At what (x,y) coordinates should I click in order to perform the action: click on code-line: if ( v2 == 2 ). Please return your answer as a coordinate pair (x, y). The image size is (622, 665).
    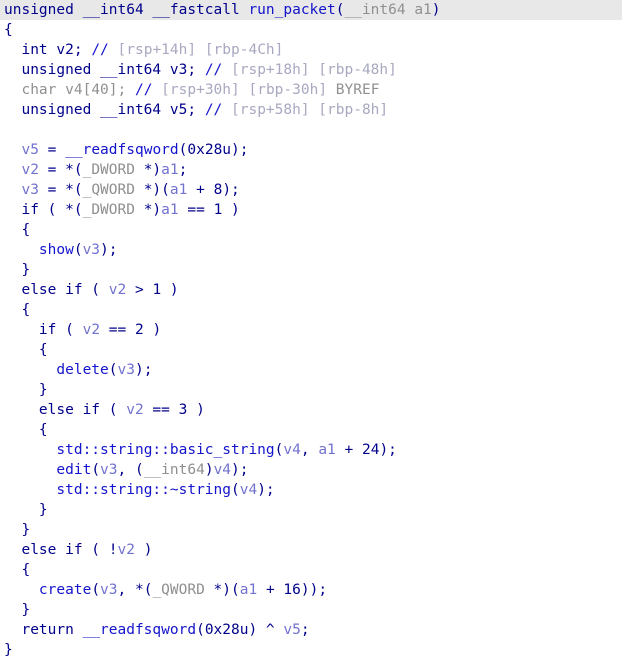
    Looking at the image, I should click on (311, 330).